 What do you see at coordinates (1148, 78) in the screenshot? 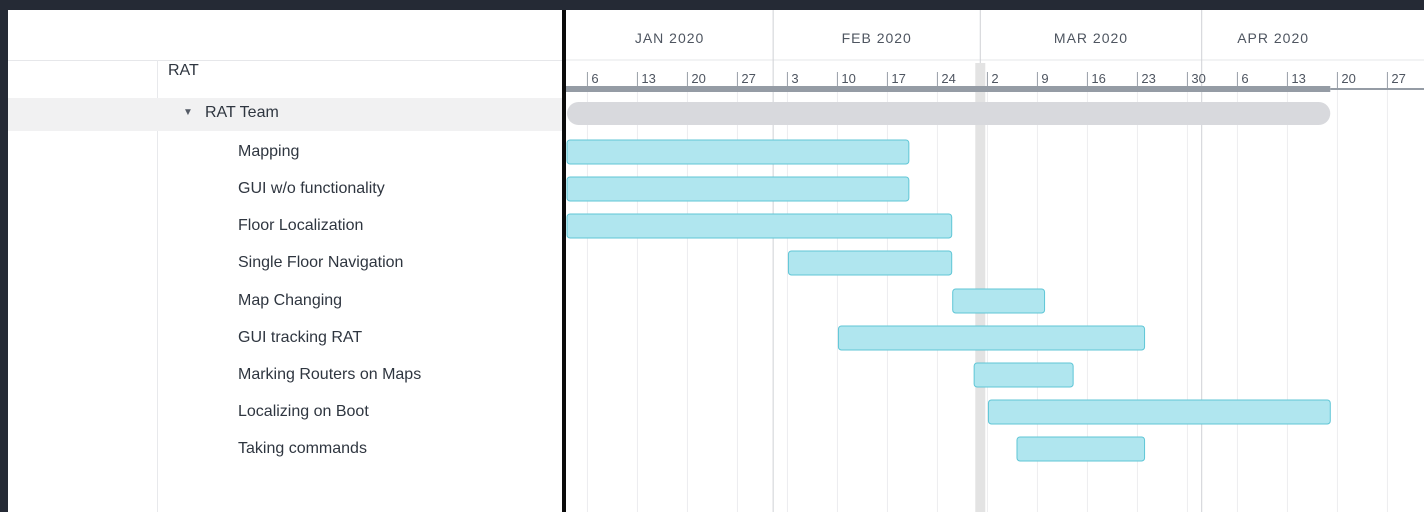
I see `week-tick-label: 23` at bounding box center [1148, 78].